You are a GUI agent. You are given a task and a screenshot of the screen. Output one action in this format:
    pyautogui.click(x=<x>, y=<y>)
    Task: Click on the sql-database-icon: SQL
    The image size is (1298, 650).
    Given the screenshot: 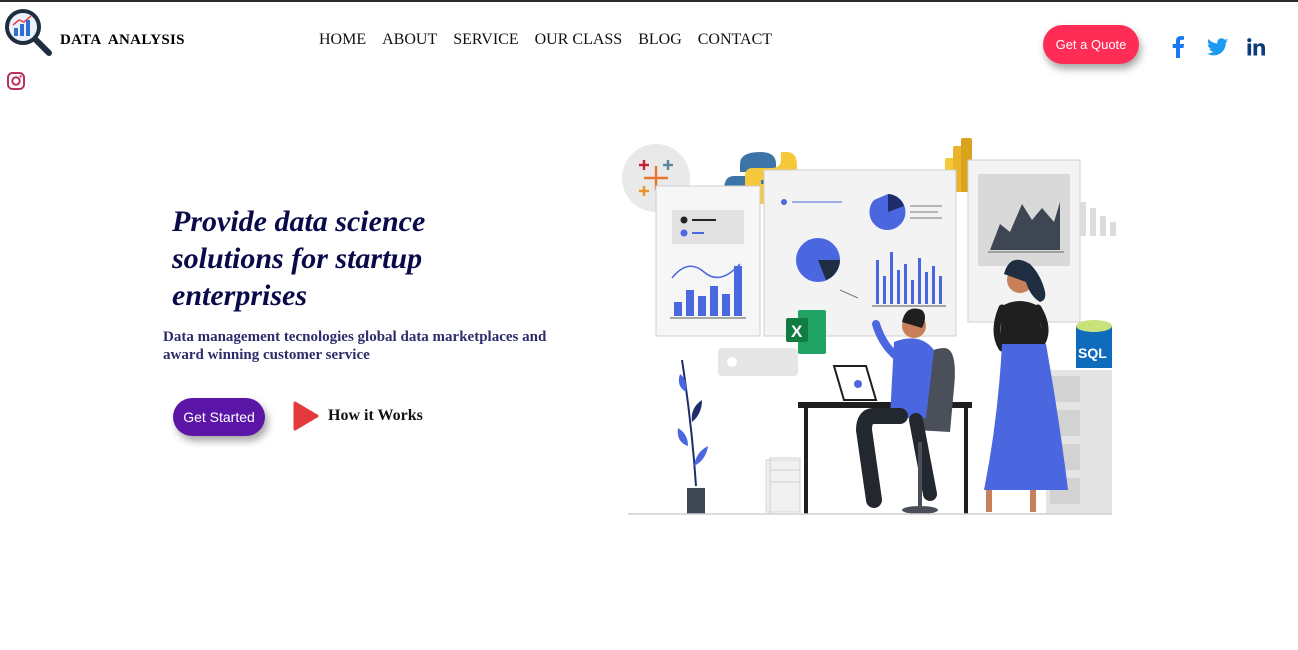 What is the action you would take?
    pyautogui.click(x=1094, y=344)
    